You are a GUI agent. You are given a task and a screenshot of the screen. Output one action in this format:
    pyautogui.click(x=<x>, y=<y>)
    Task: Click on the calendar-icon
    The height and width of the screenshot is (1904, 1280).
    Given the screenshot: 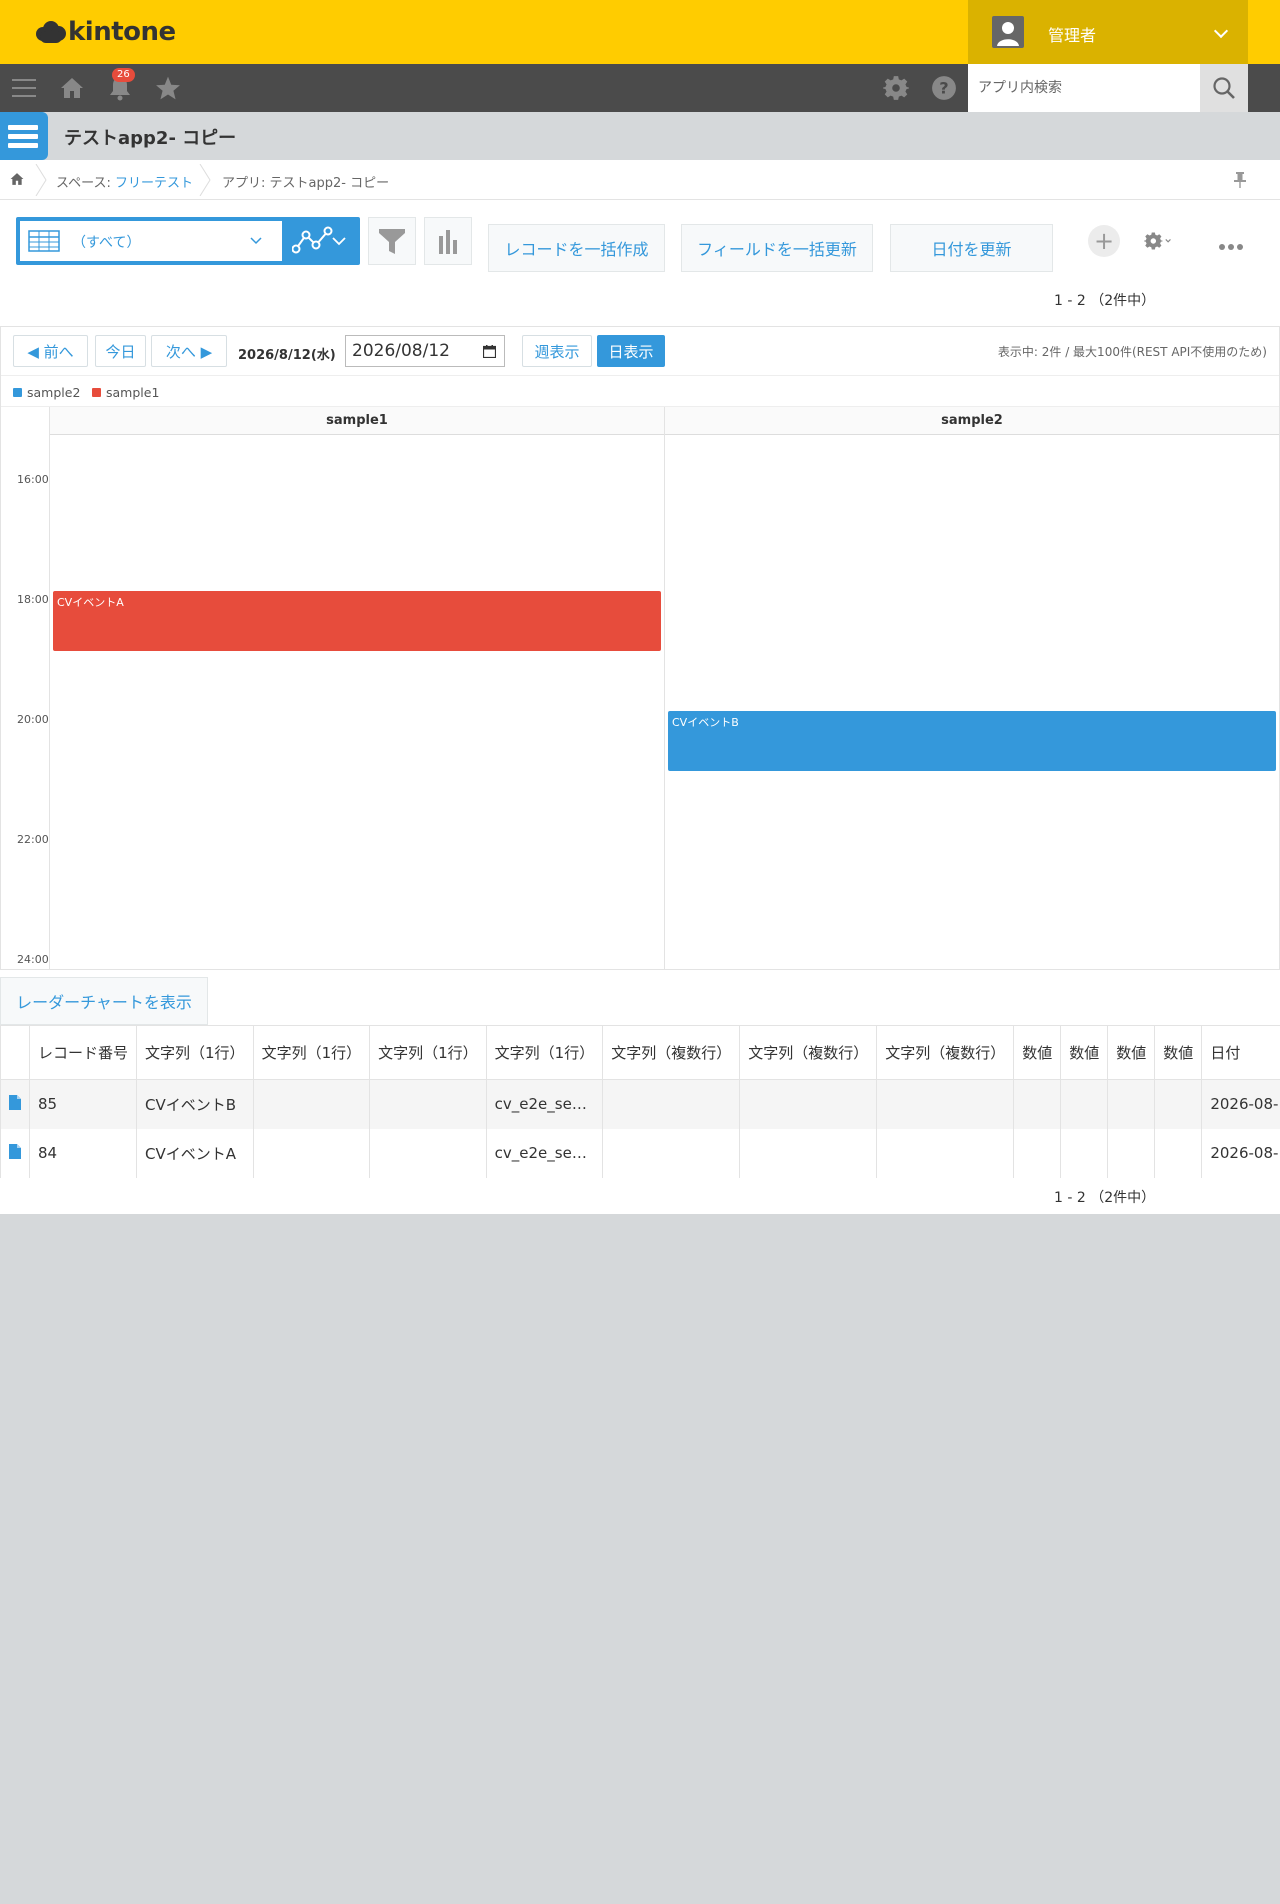 What is the action you would take?
    pyautogui.click(x=489, y=351)
    